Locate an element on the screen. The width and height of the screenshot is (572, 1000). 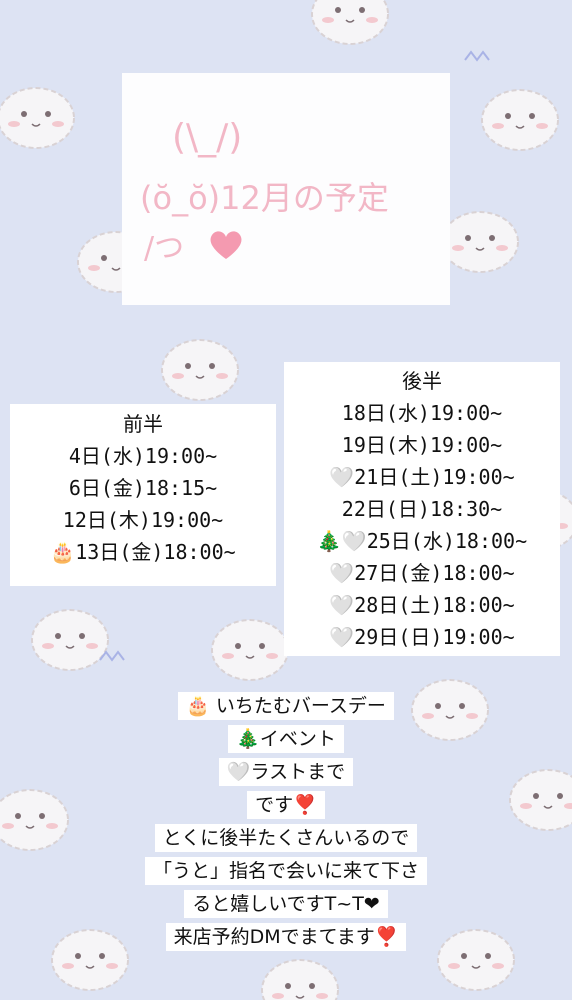
first-half-header: 前半 is located at coordinates (143, 424).